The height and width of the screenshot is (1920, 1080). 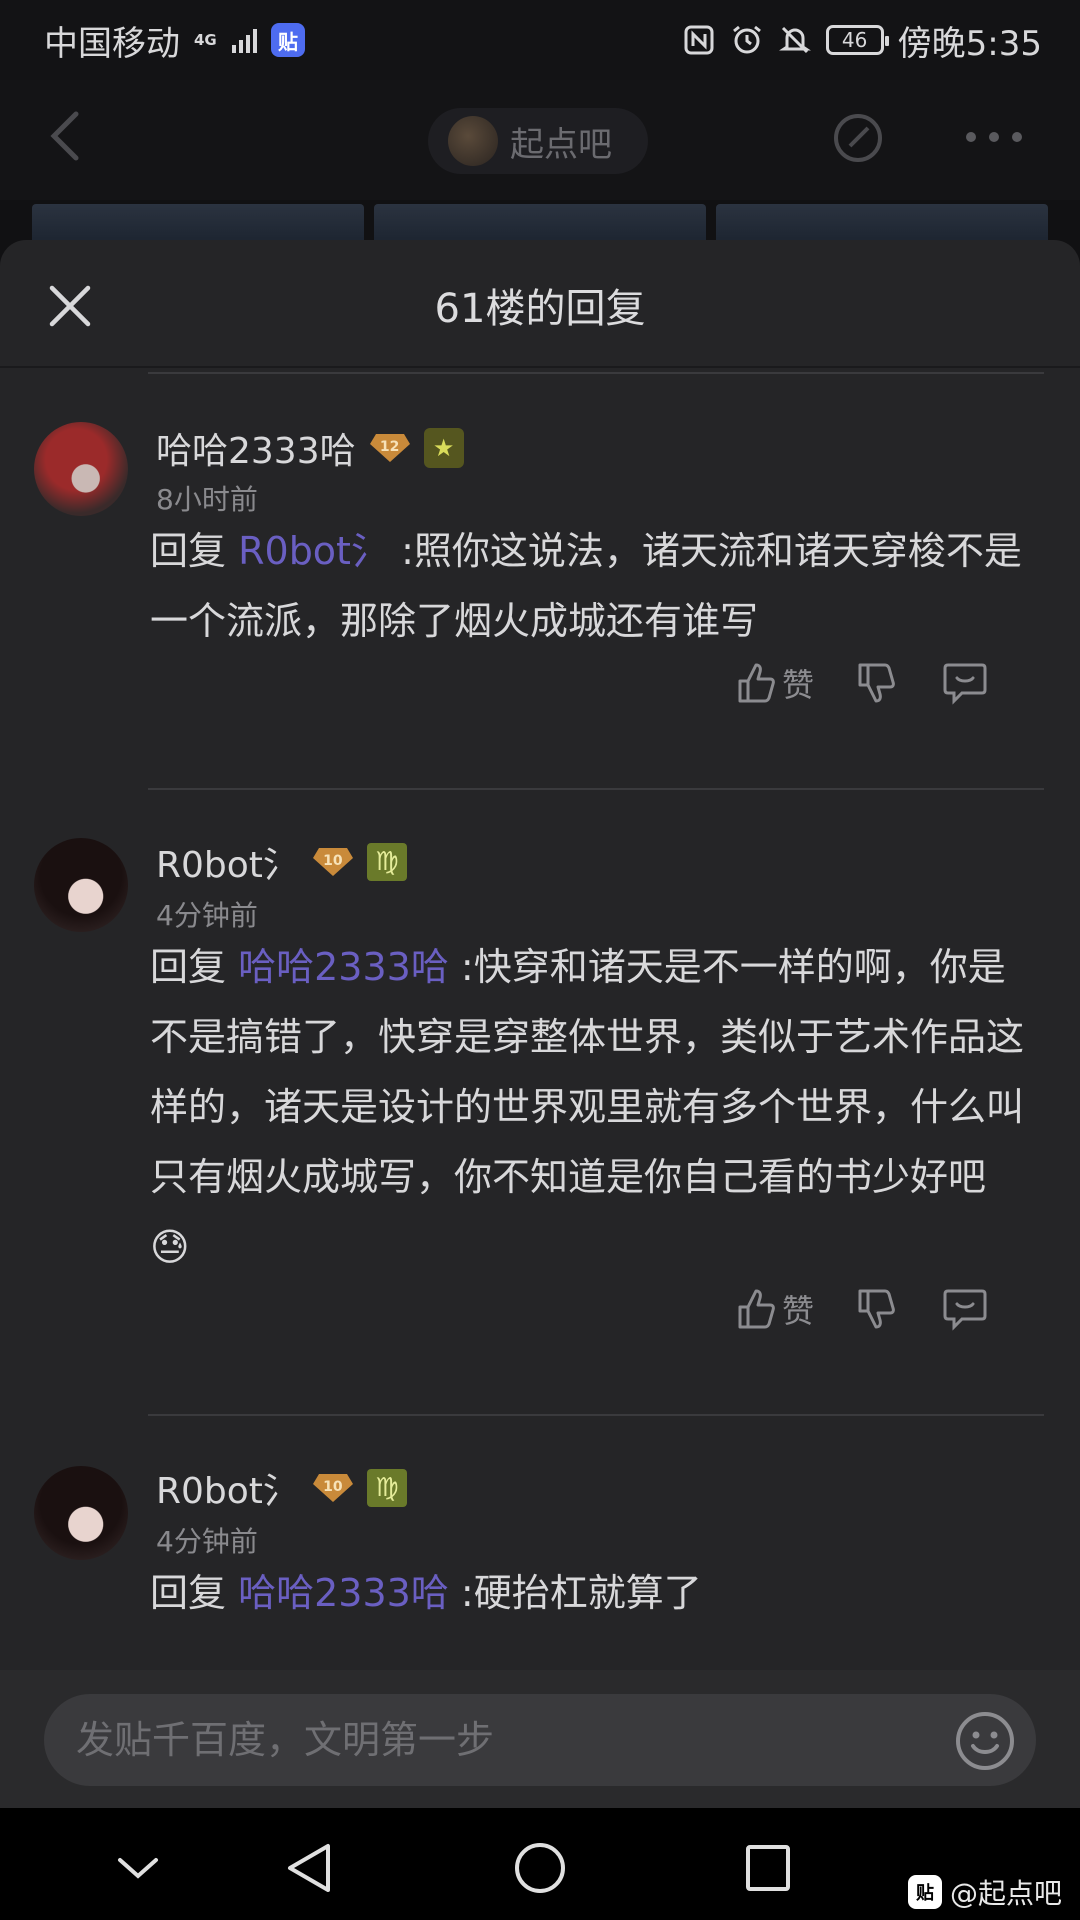 I want to click on chevron-down-icon, so click(x=138, y=1868).